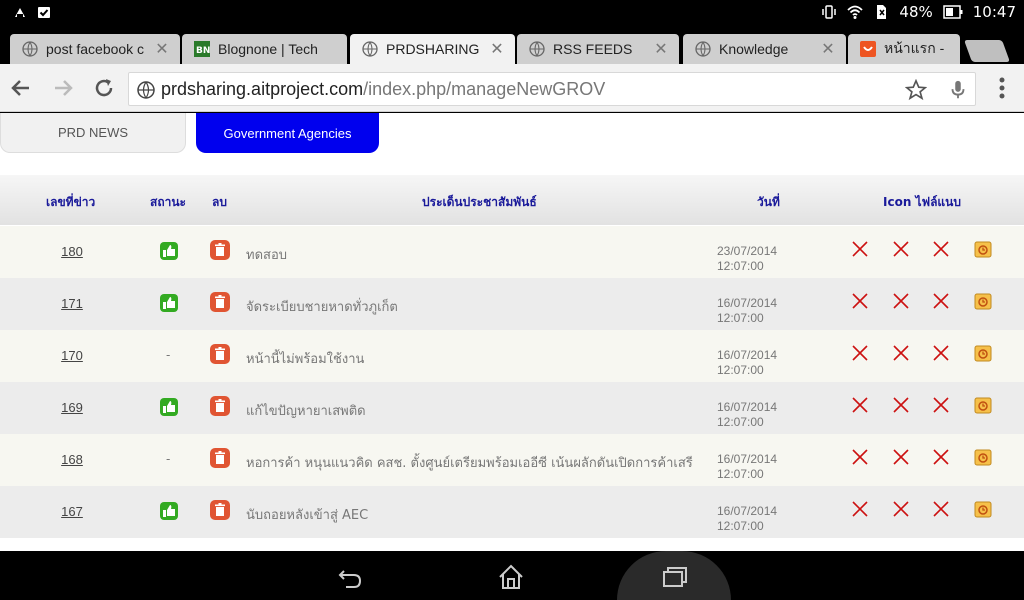  I want to click on news-datetime: 23/07/2014 12:07:00, so click(747, 259).